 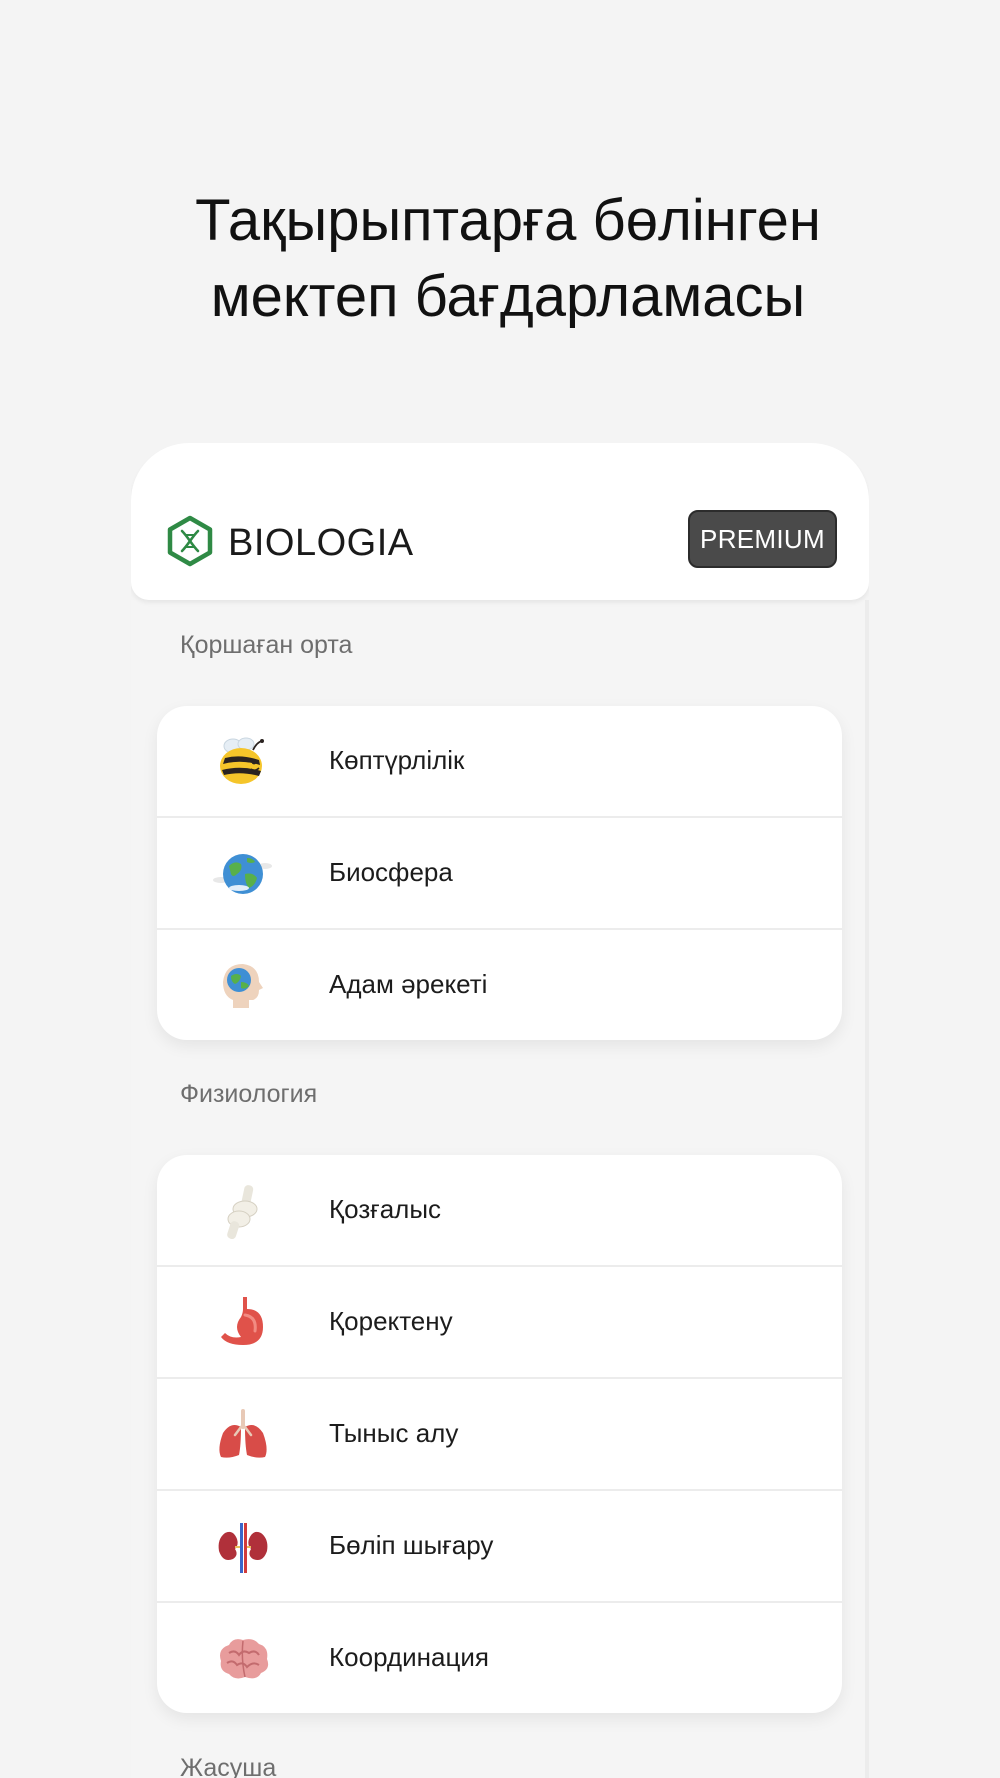 What do you see at coordinates (762, 539) in the screenshot?
I see `premium-button: PREMIUM` at bounding box center [762, 539].